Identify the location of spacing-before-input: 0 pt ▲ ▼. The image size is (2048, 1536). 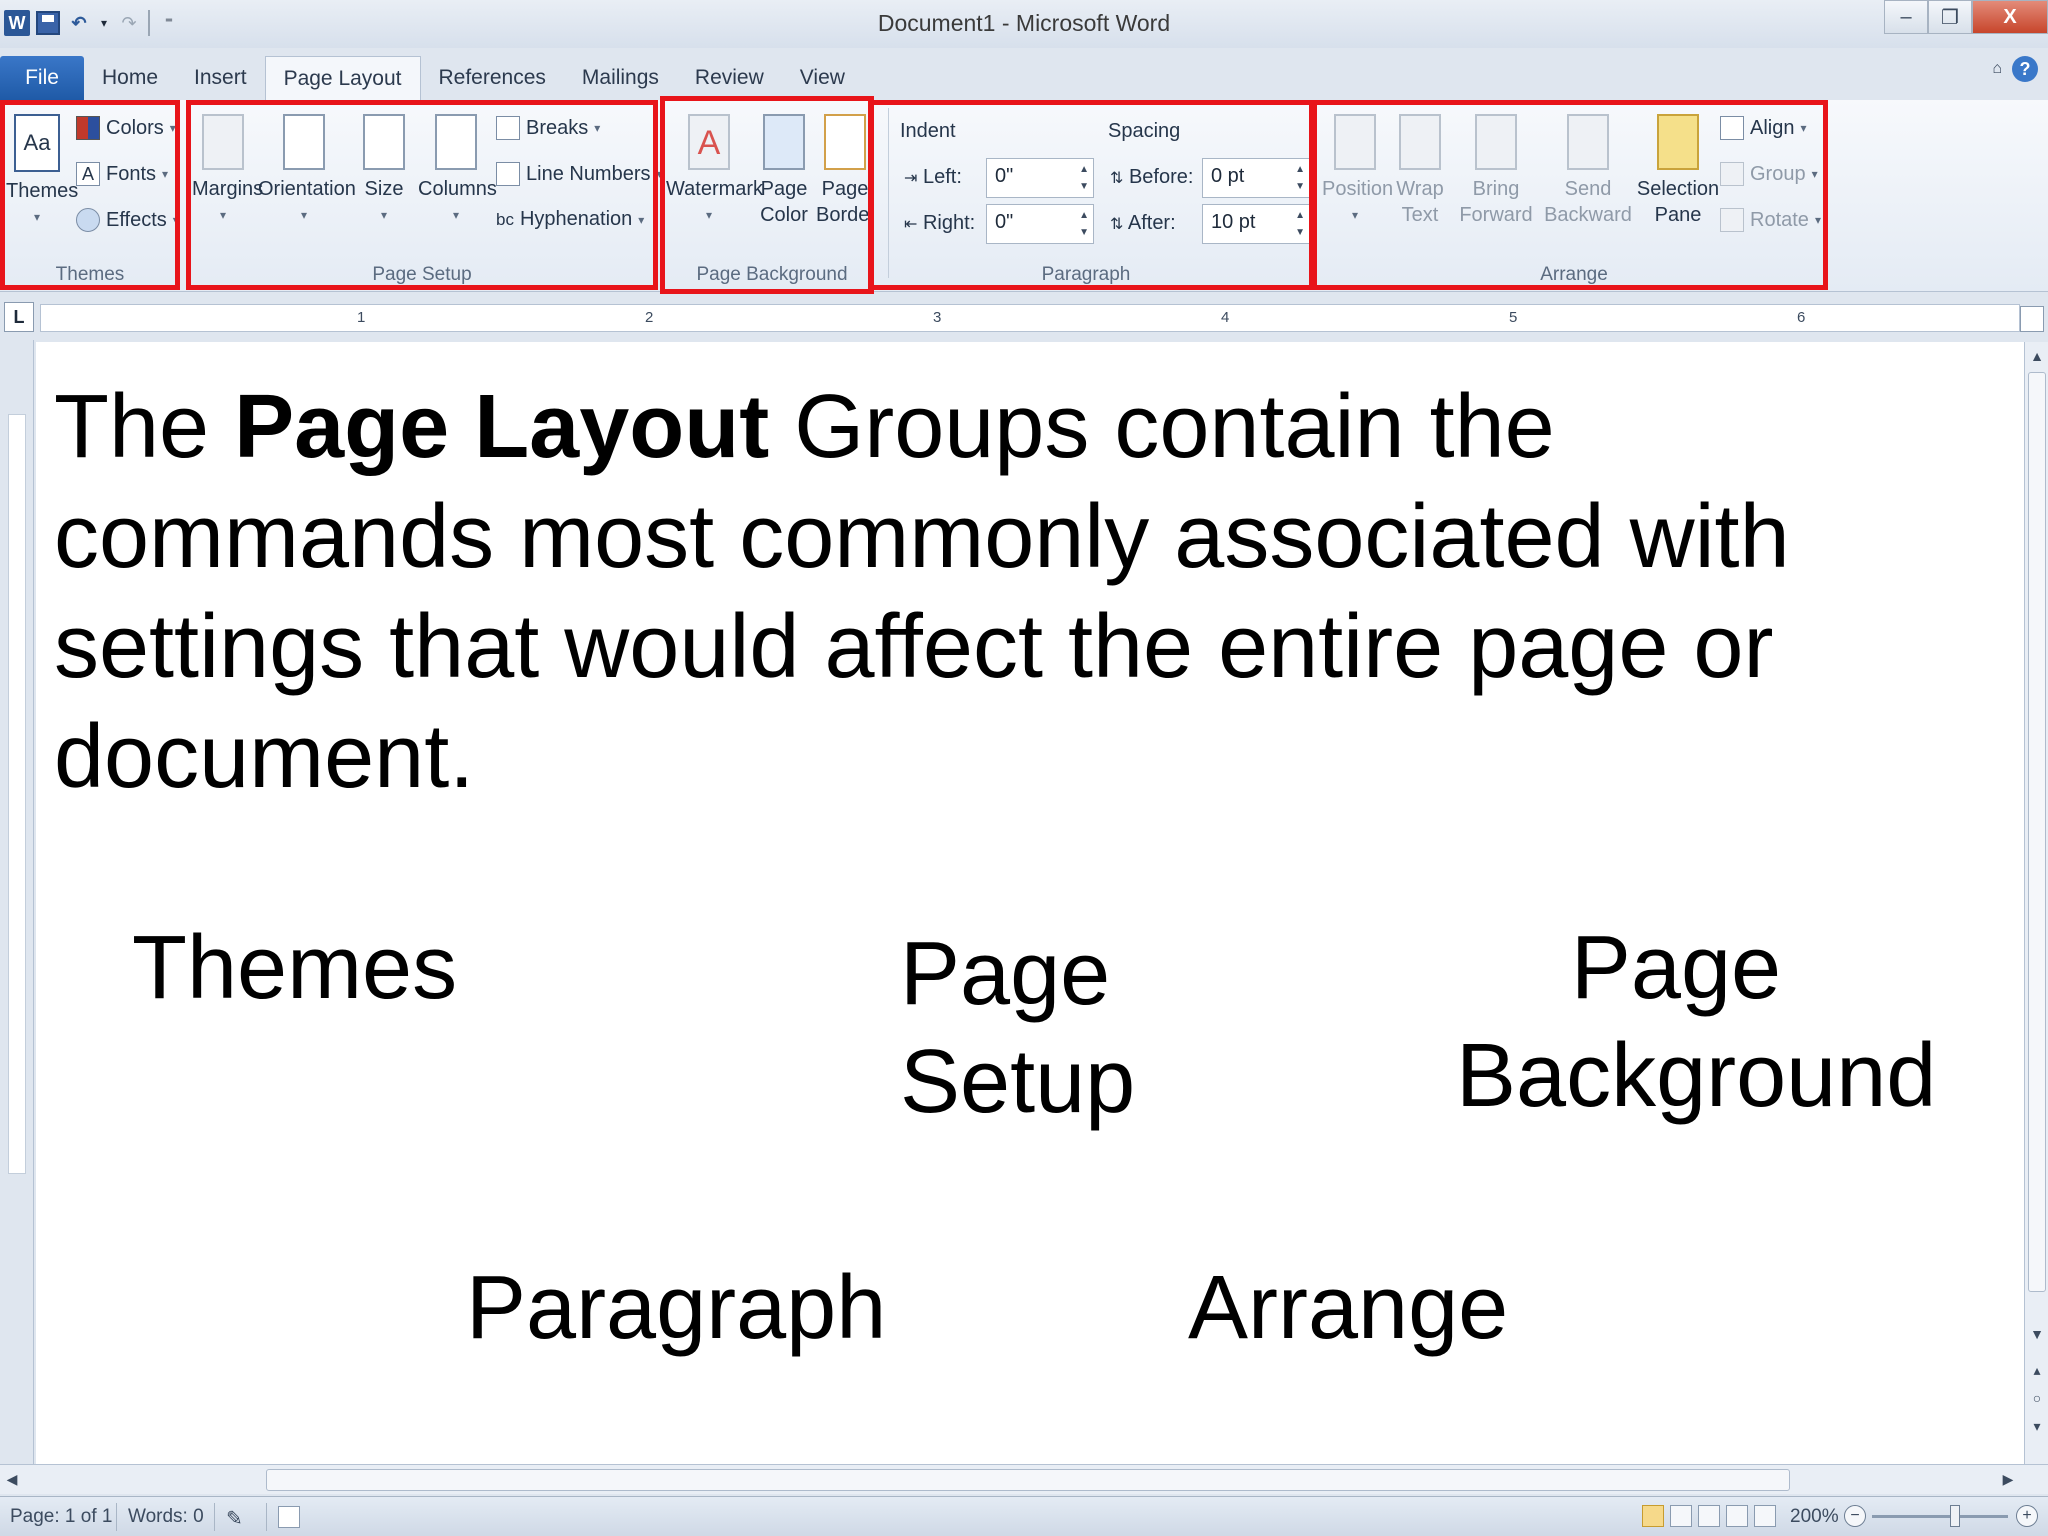
(1256, 178).